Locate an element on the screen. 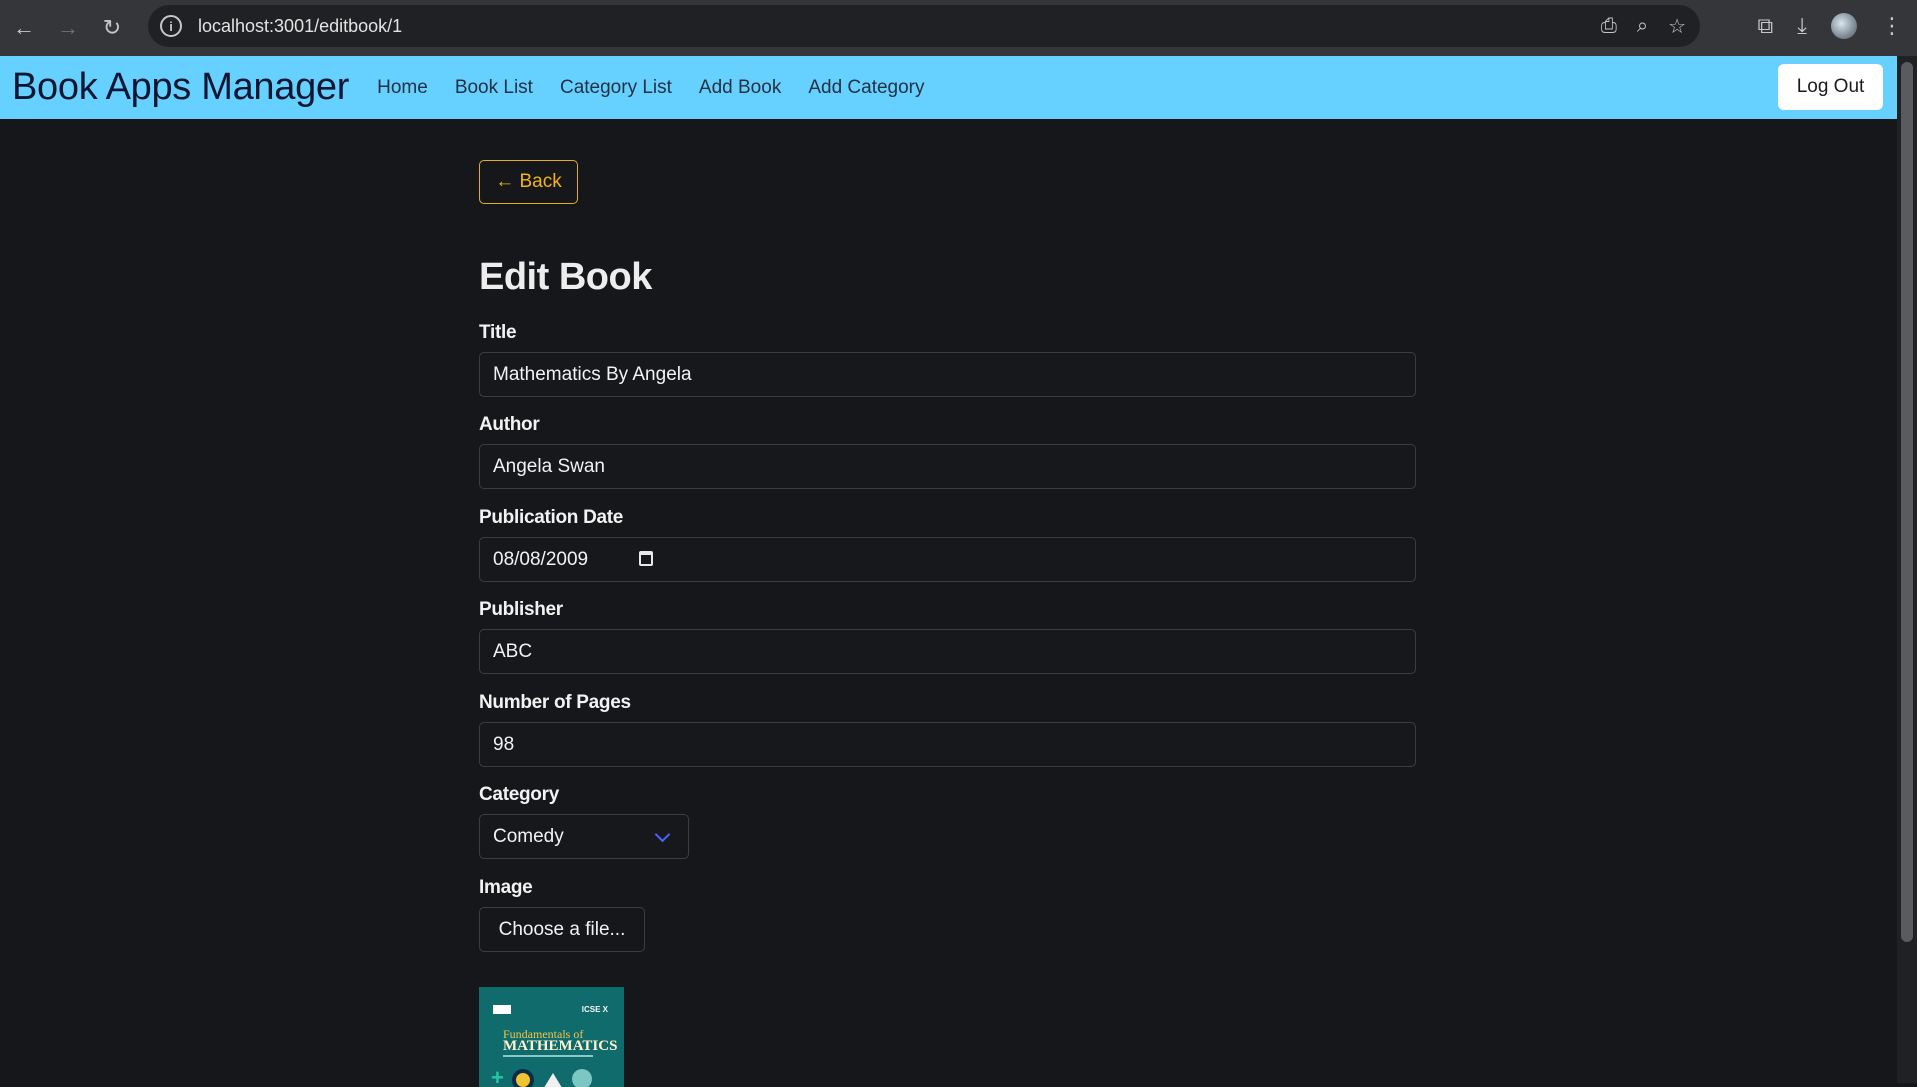 Image resolution: width=1917 pixels, height=1087 pixels. globe-shape is located at coordinates (581, 1078).